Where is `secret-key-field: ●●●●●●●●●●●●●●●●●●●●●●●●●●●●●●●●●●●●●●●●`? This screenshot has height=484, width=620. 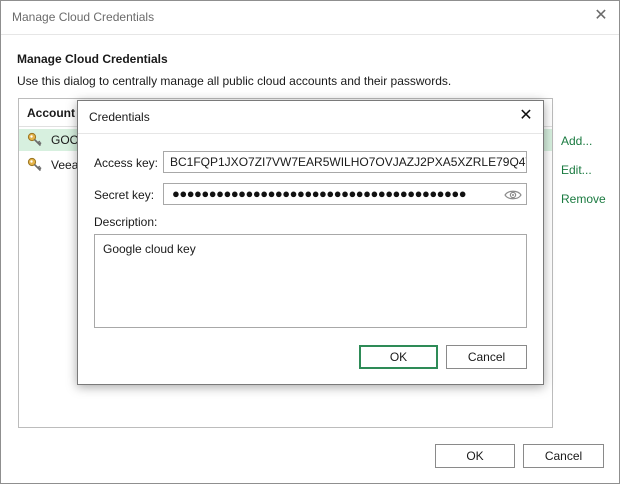 secret-key-field: ●●●●●●●●●●●●●●●●●●●●●●●●●●●●●●●●●●●●●●●● is located at coordinates (345, 194).